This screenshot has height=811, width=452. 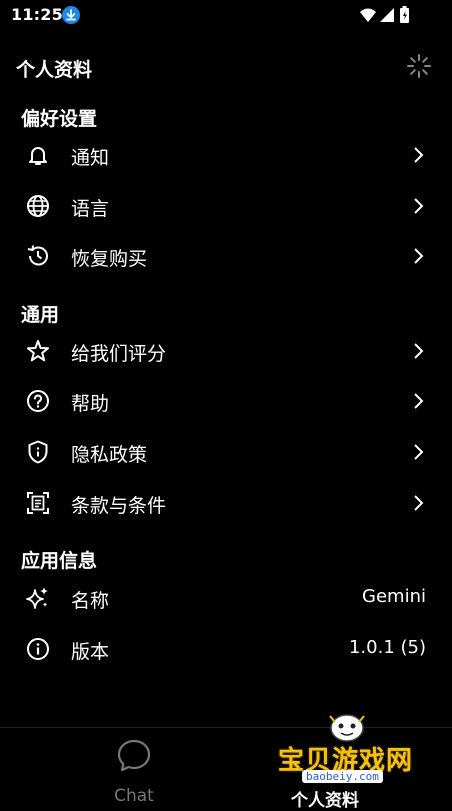 I want to click on nav-tab-chat: Chat, so click(x=134, y=772).